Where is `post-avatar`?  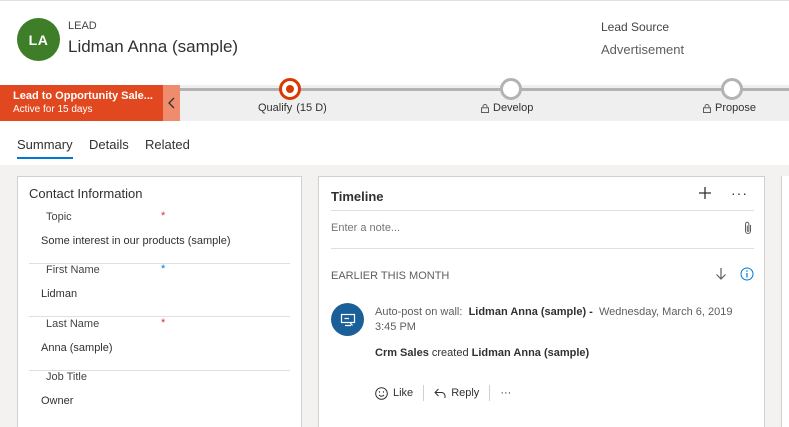
post-avatar is located at coordinates (347, 319).